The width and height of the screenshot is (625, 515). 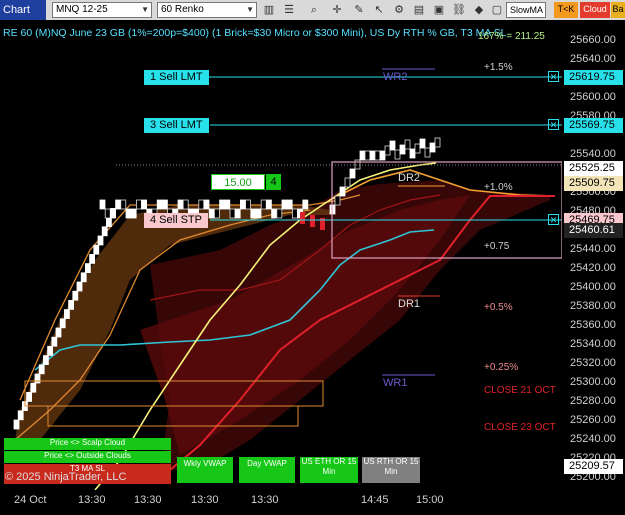 I want to click on renko-red-brick, so click(x=302, y=218).